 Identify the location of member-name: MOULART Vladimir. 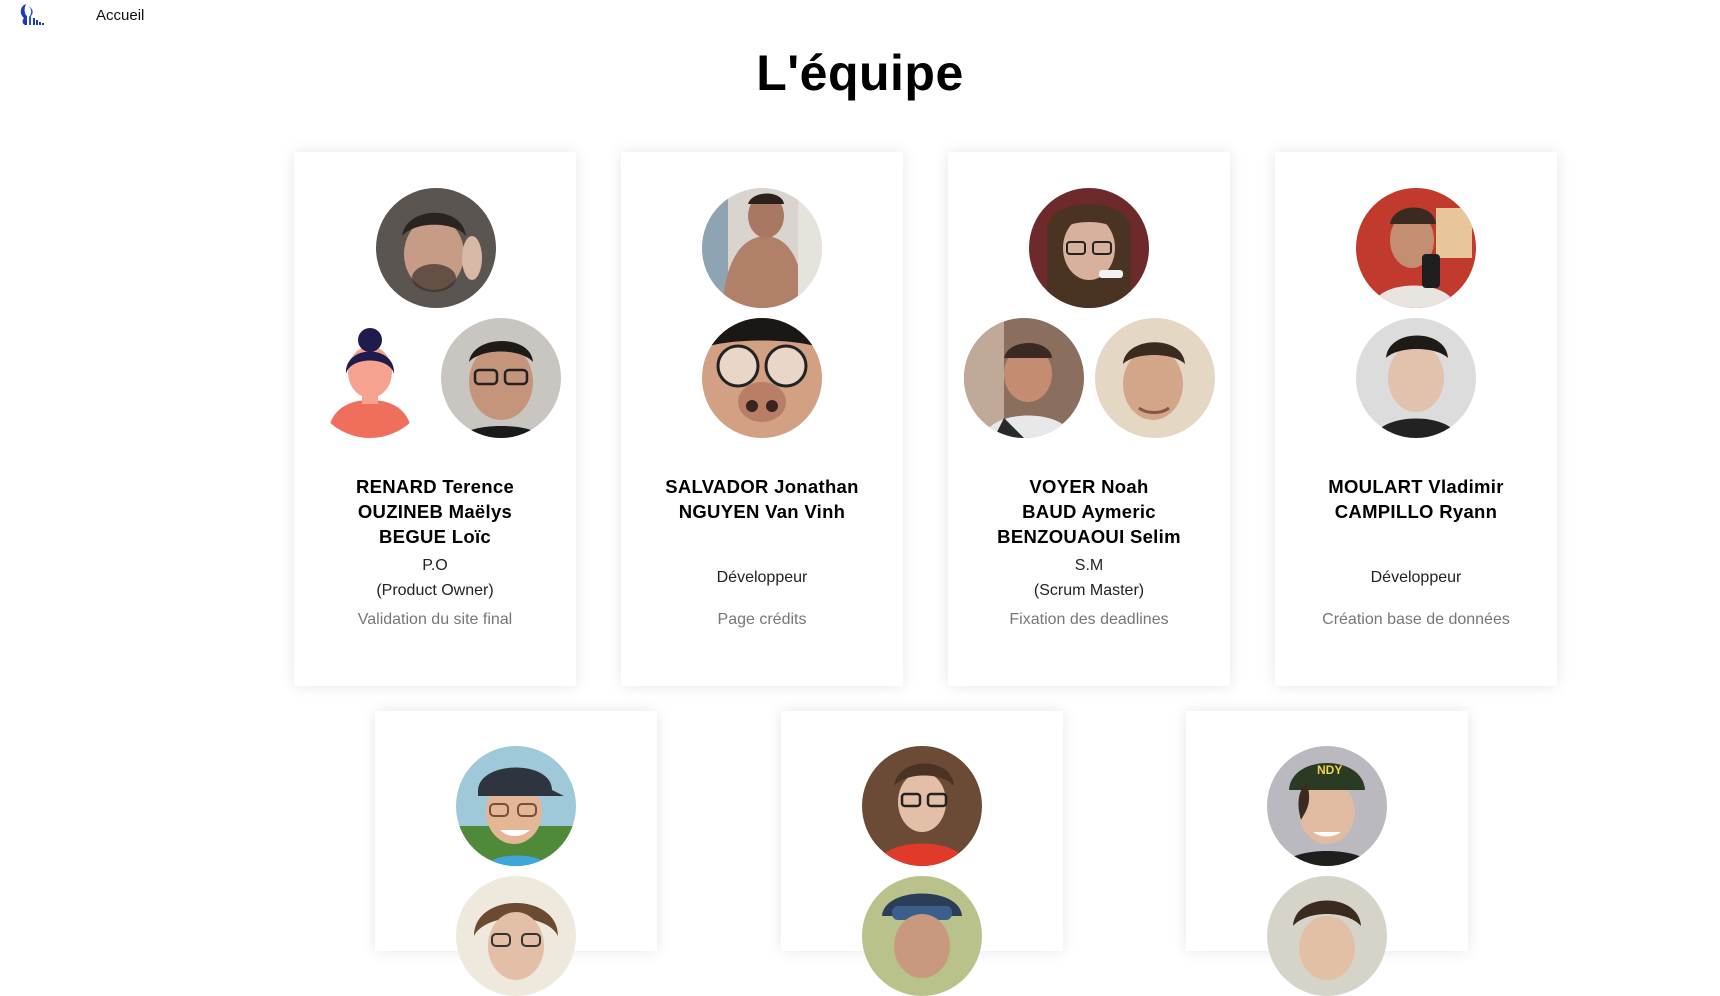
(1416, 486).